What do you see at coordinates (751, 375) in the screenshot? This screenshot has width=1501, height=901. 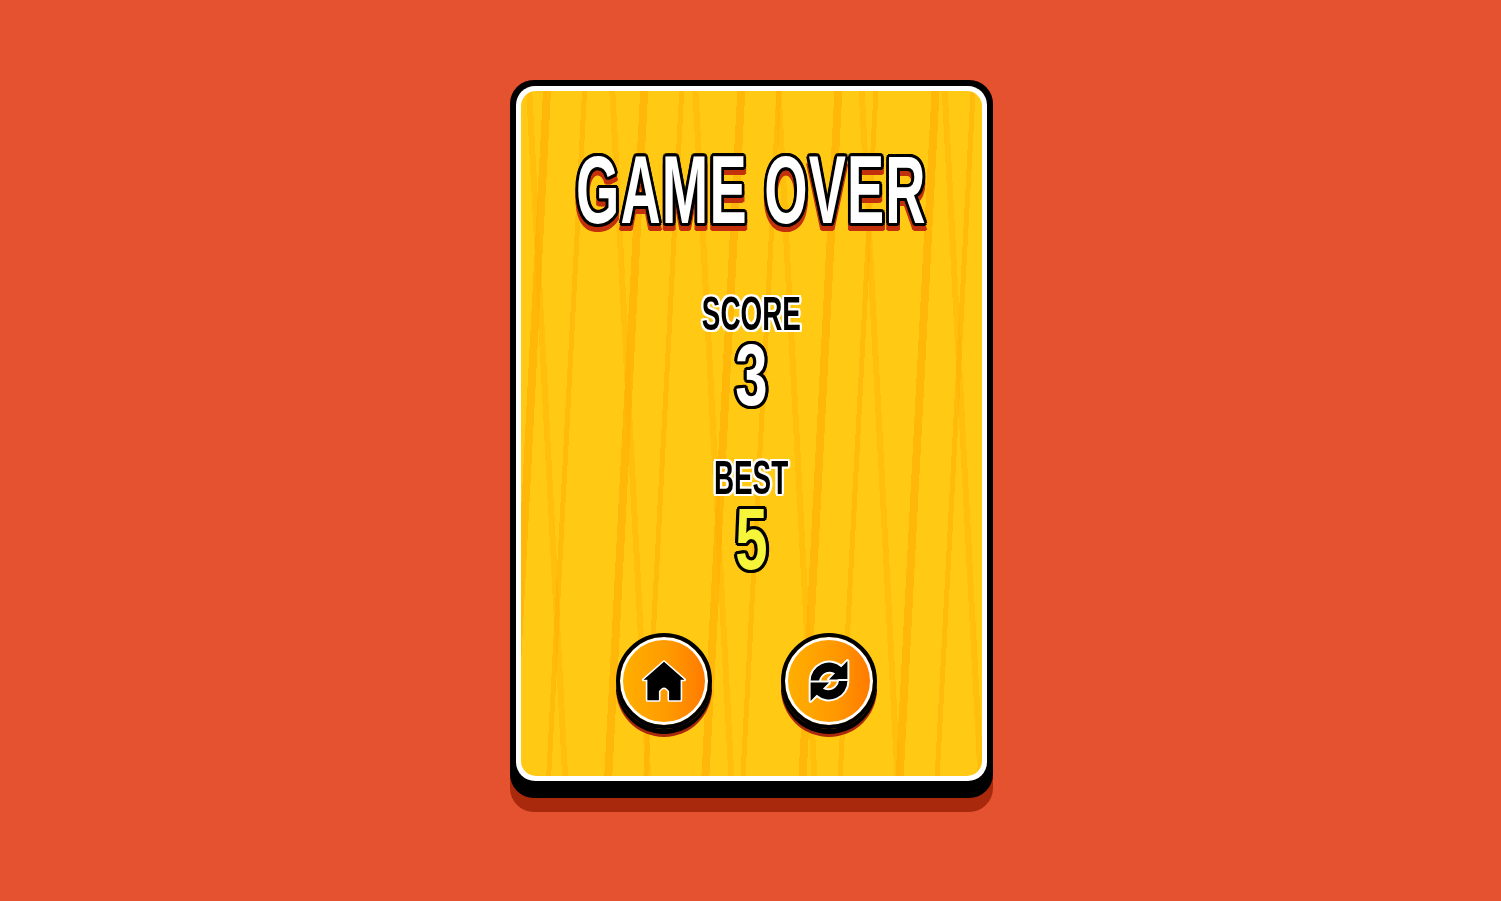 I see `stat-value: 3` at bounding box center [751, 375].